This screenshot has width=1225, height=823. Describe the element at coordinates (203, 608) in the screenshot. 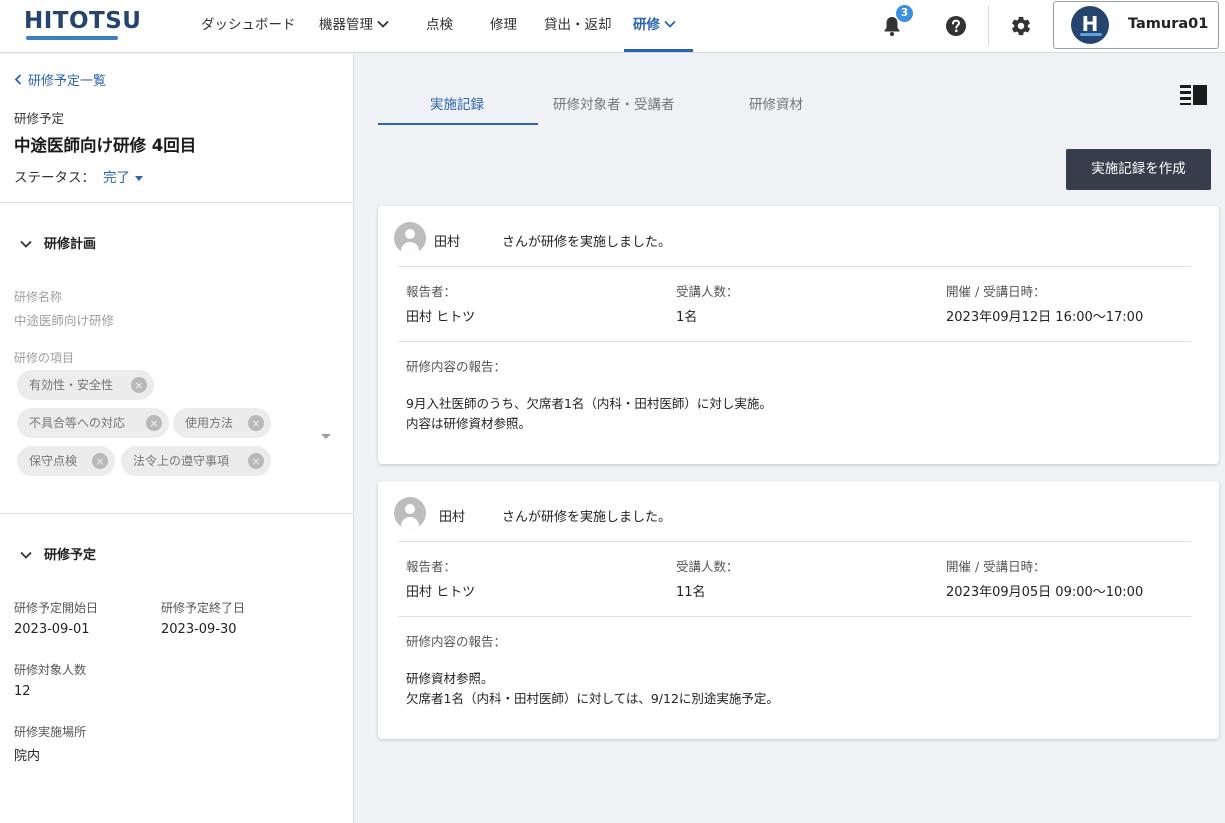

I see `end-date-label: 研修予定終了日` at that location.